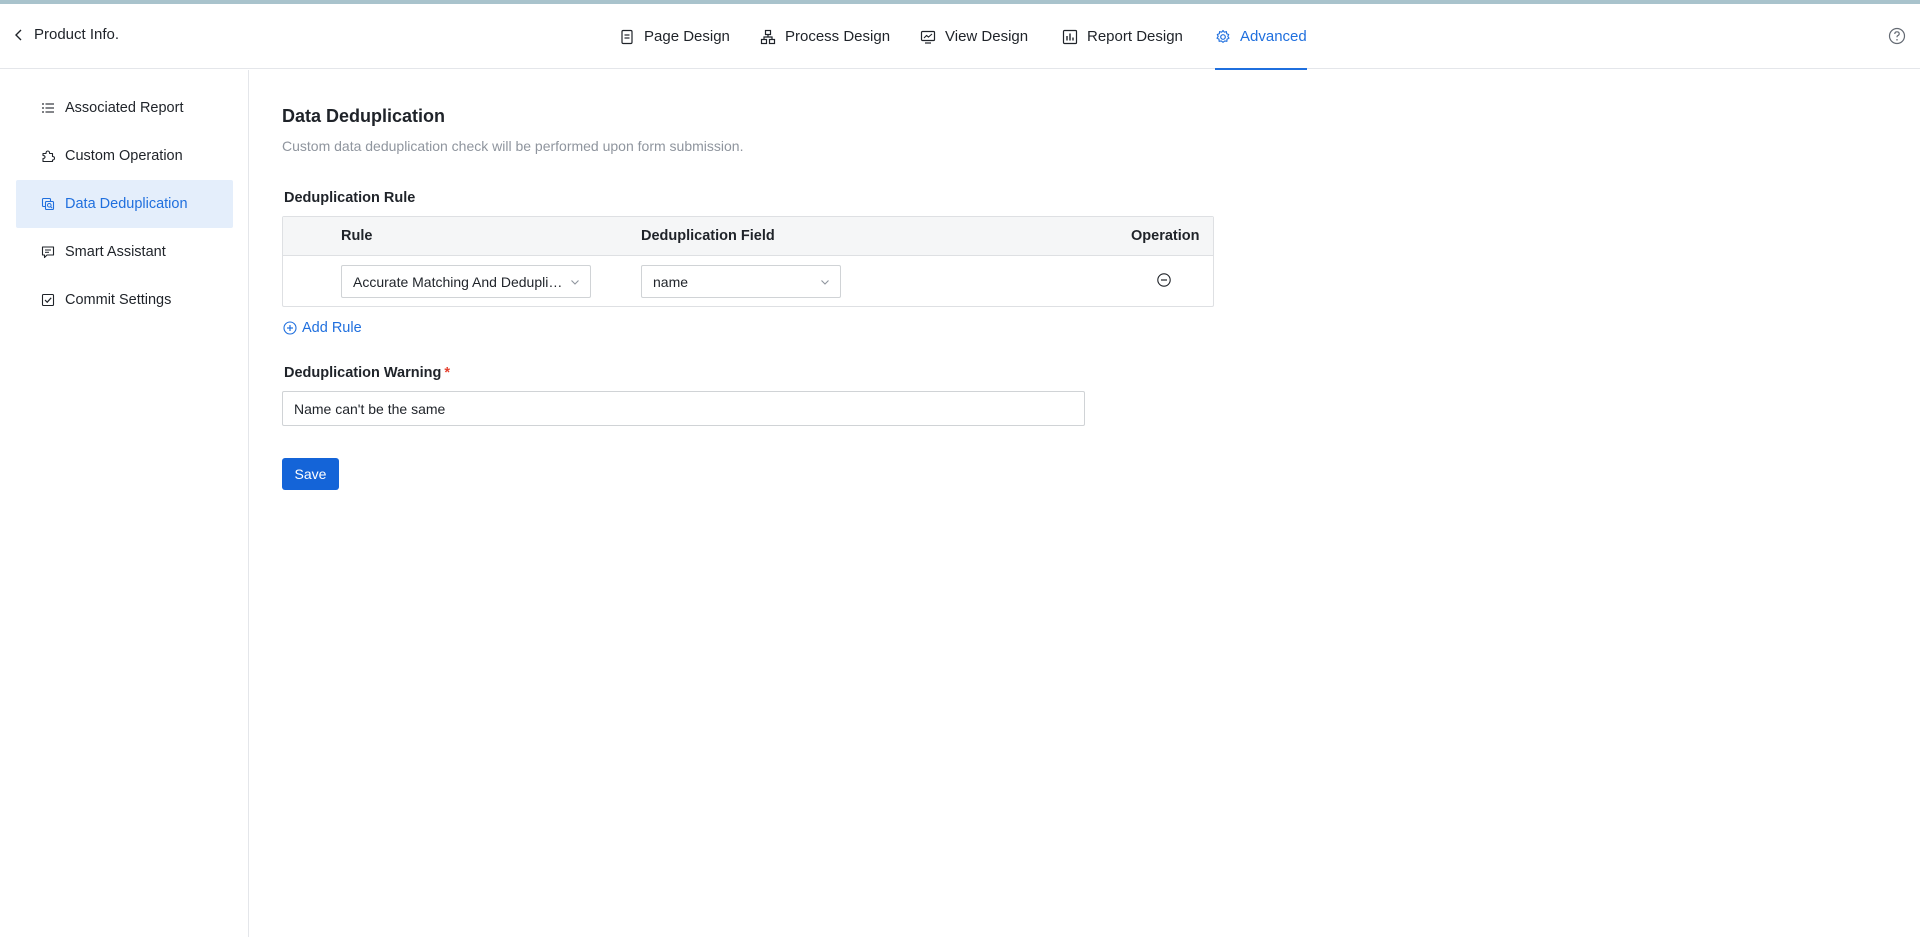  What do you see at coordinates (363, 373) in the screenshot?
I see `warning-label-text: Deduplication Warning` at bounding box center [363, 373].